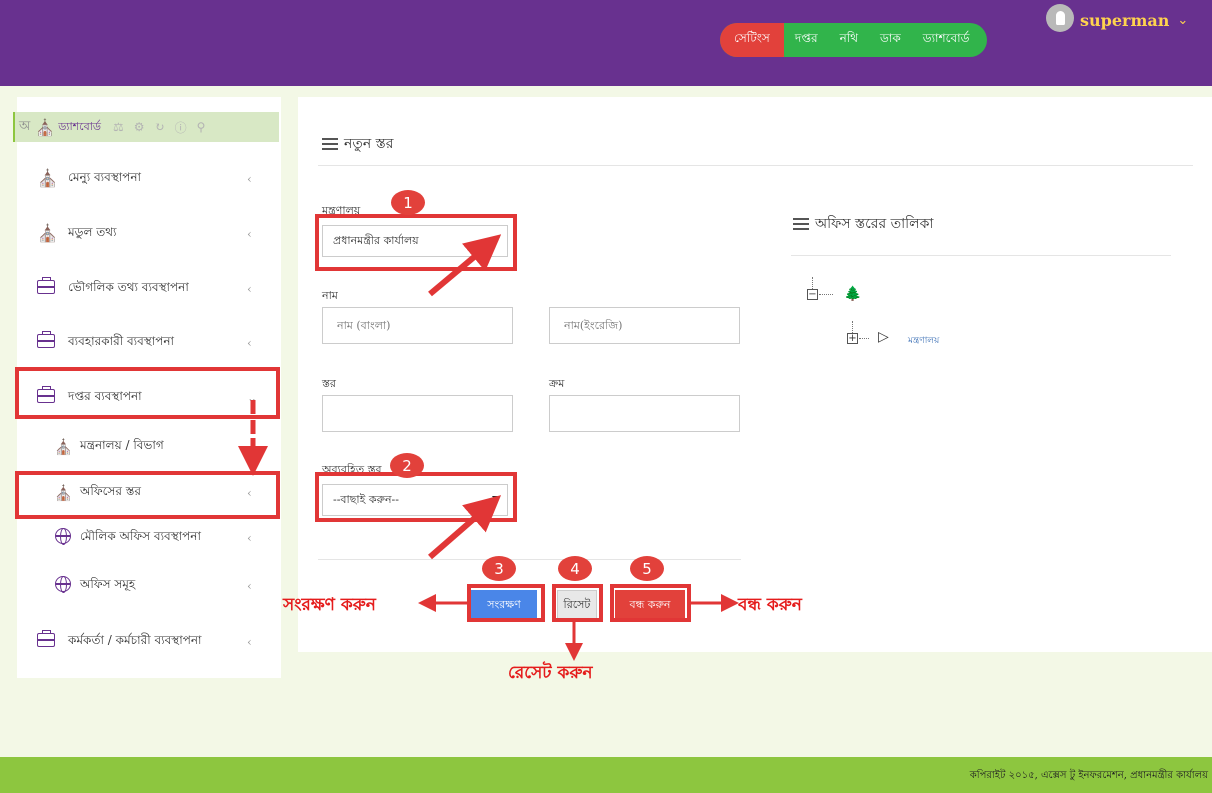 The height and width of the screenshot is (793, 1212). What do you see at coordinates (329, 605) in the screenshot?
I see `annotation-save: সংরক্ষণ করুন` at bounding box center [329, 605].